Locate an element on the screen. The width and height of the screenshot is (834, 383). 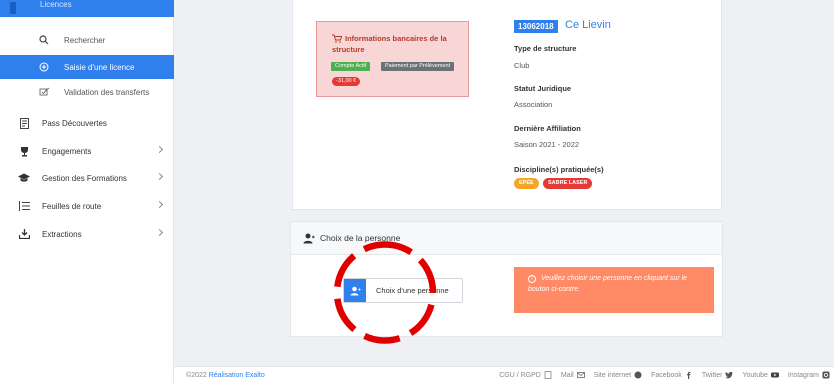
discipline-tag: SABRE LASER is located at coordinates (568, 183).